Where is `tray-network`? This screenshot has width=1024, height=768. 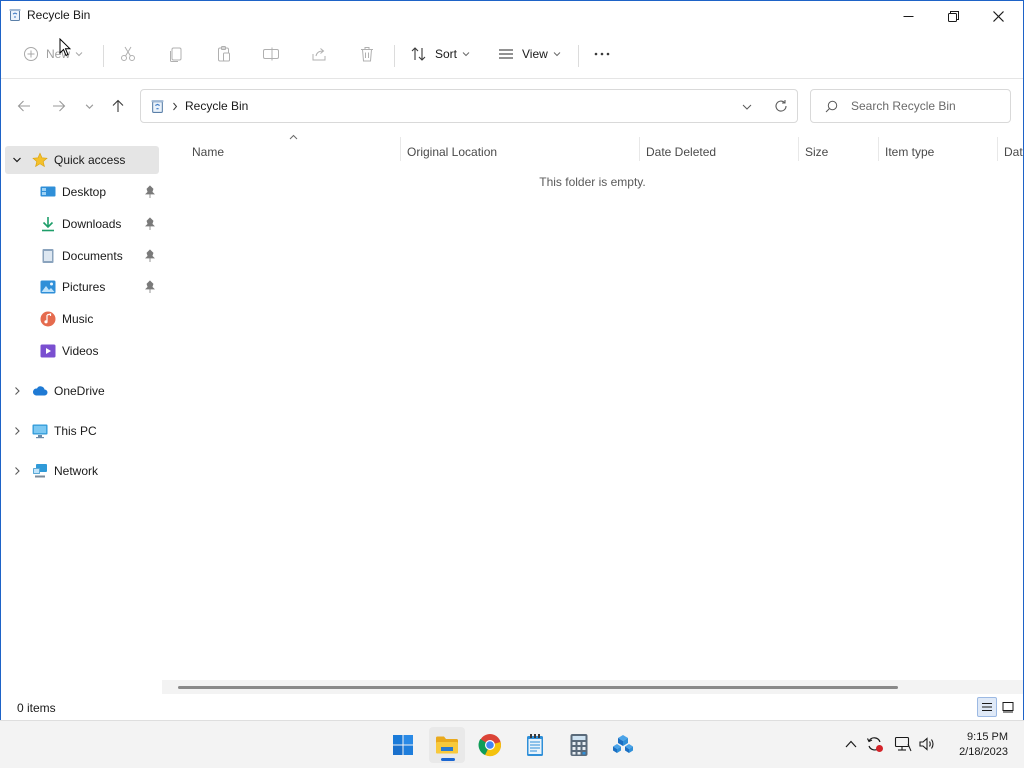
tray-network is located at coordinates (903, 744).